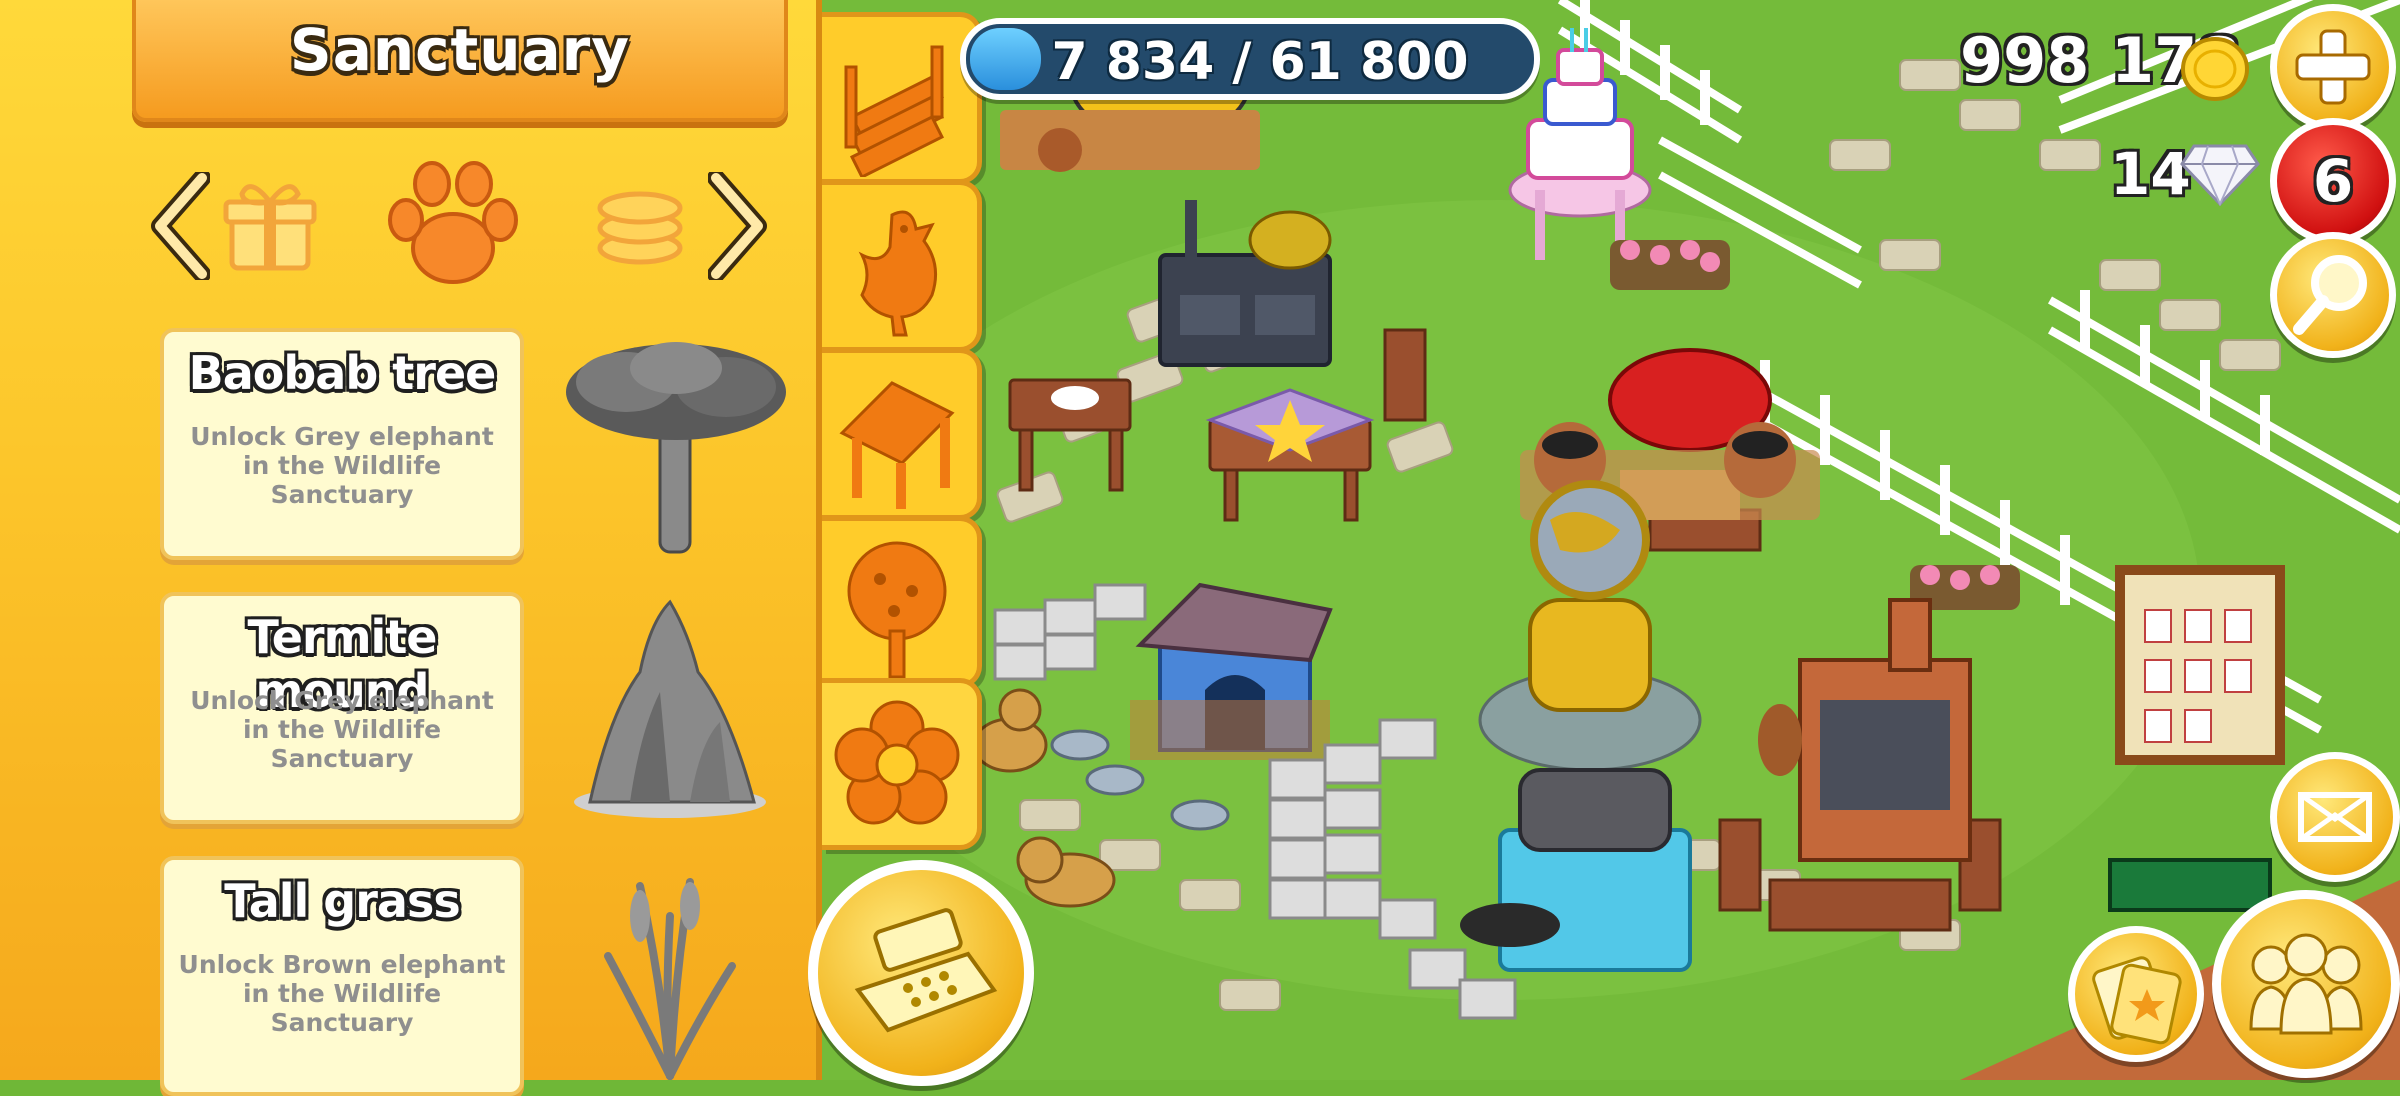  I want to click on tab-decorations, so click(902, 764).